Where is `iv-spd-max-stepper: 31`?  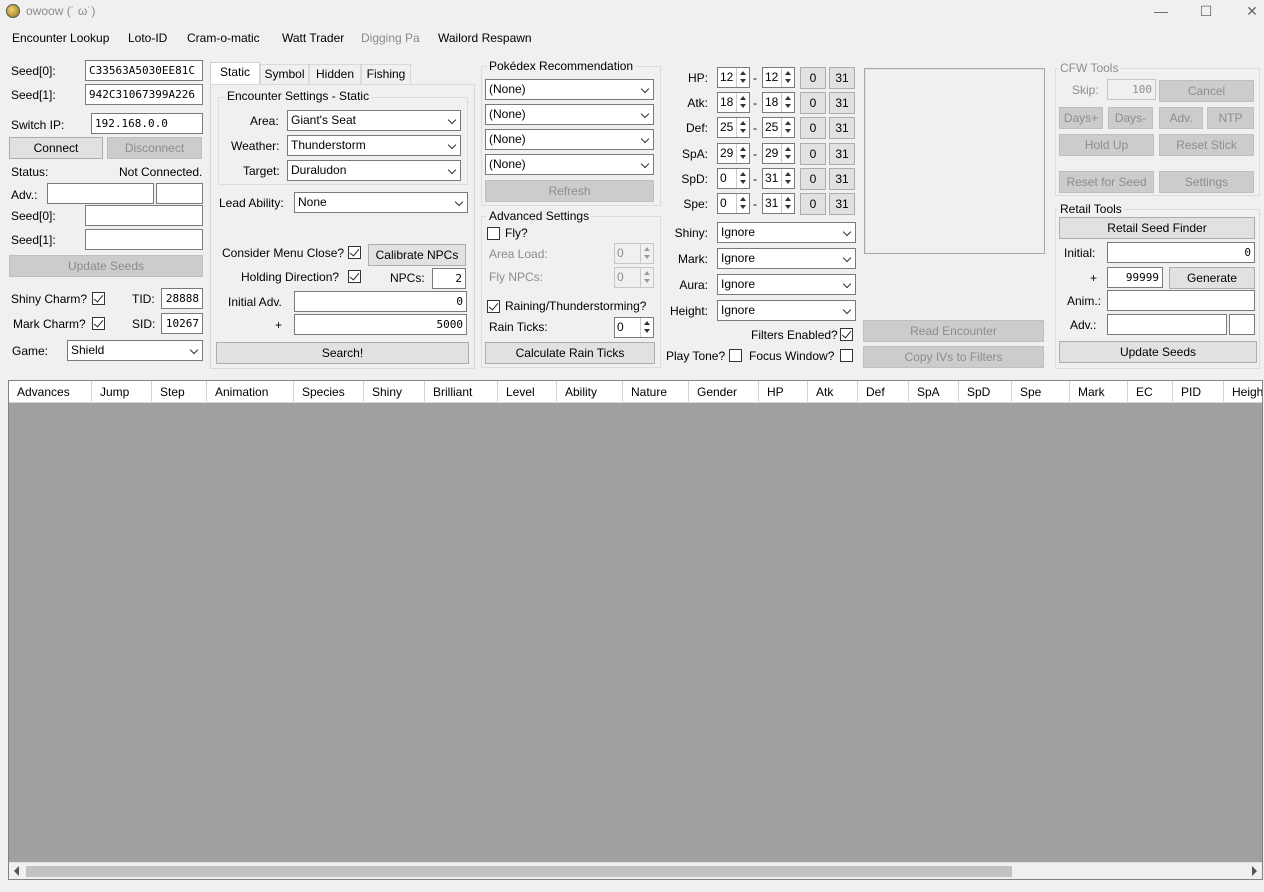 iv-spd-max-stepper: 31 is located at coordinates (778, 178).